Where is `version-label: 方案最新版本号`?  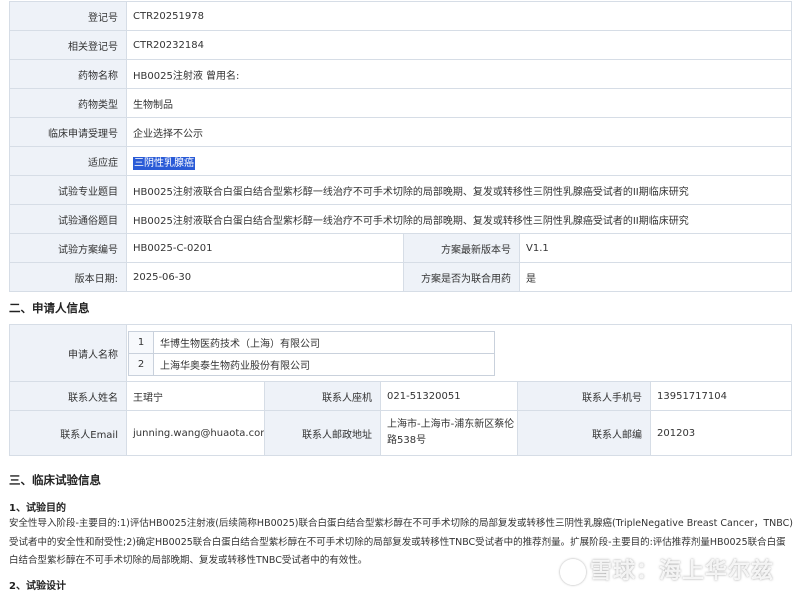 version-label: 方案最新版本号 is located at coordinates (461, 248).